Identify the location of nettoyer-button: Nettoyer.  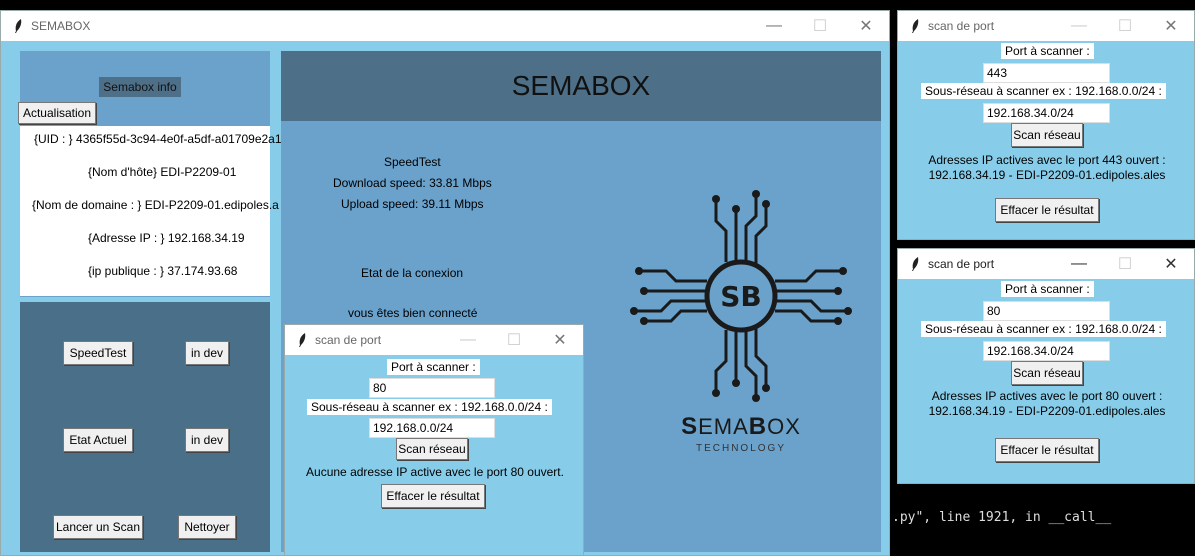
(207, 527).